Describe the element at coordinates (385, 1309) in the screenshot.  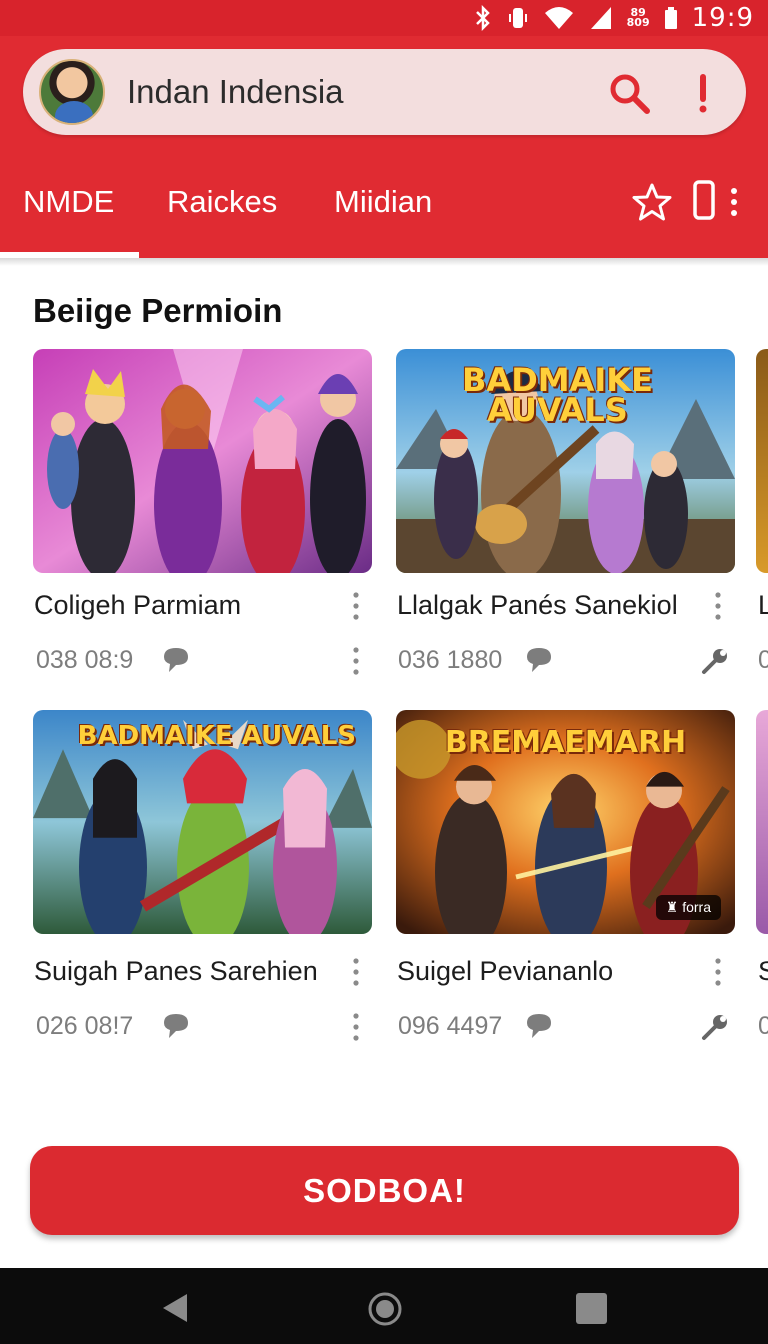
I see `home-icon` at that location.